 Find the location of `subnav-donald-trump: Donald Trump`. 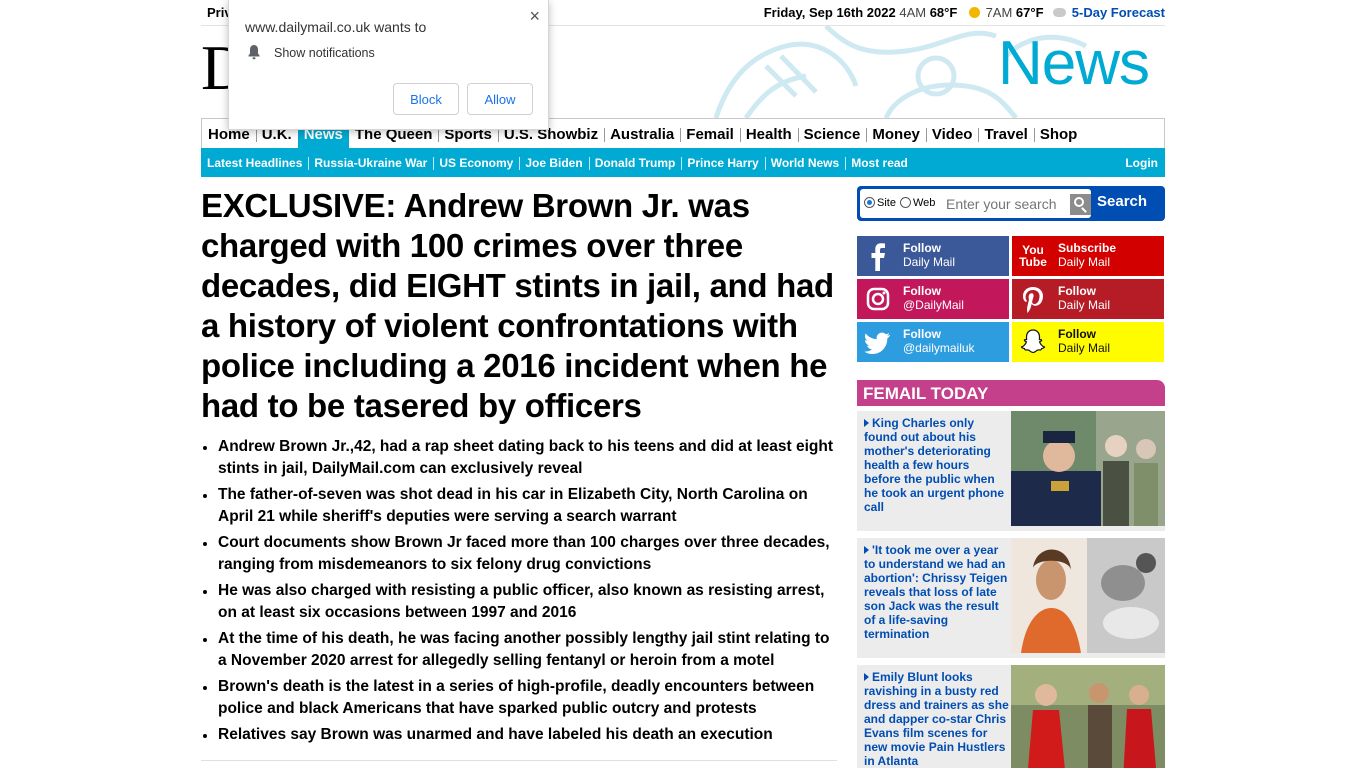

subnav-donald-trump: Donald Trump is located at coordinates (635, 163).